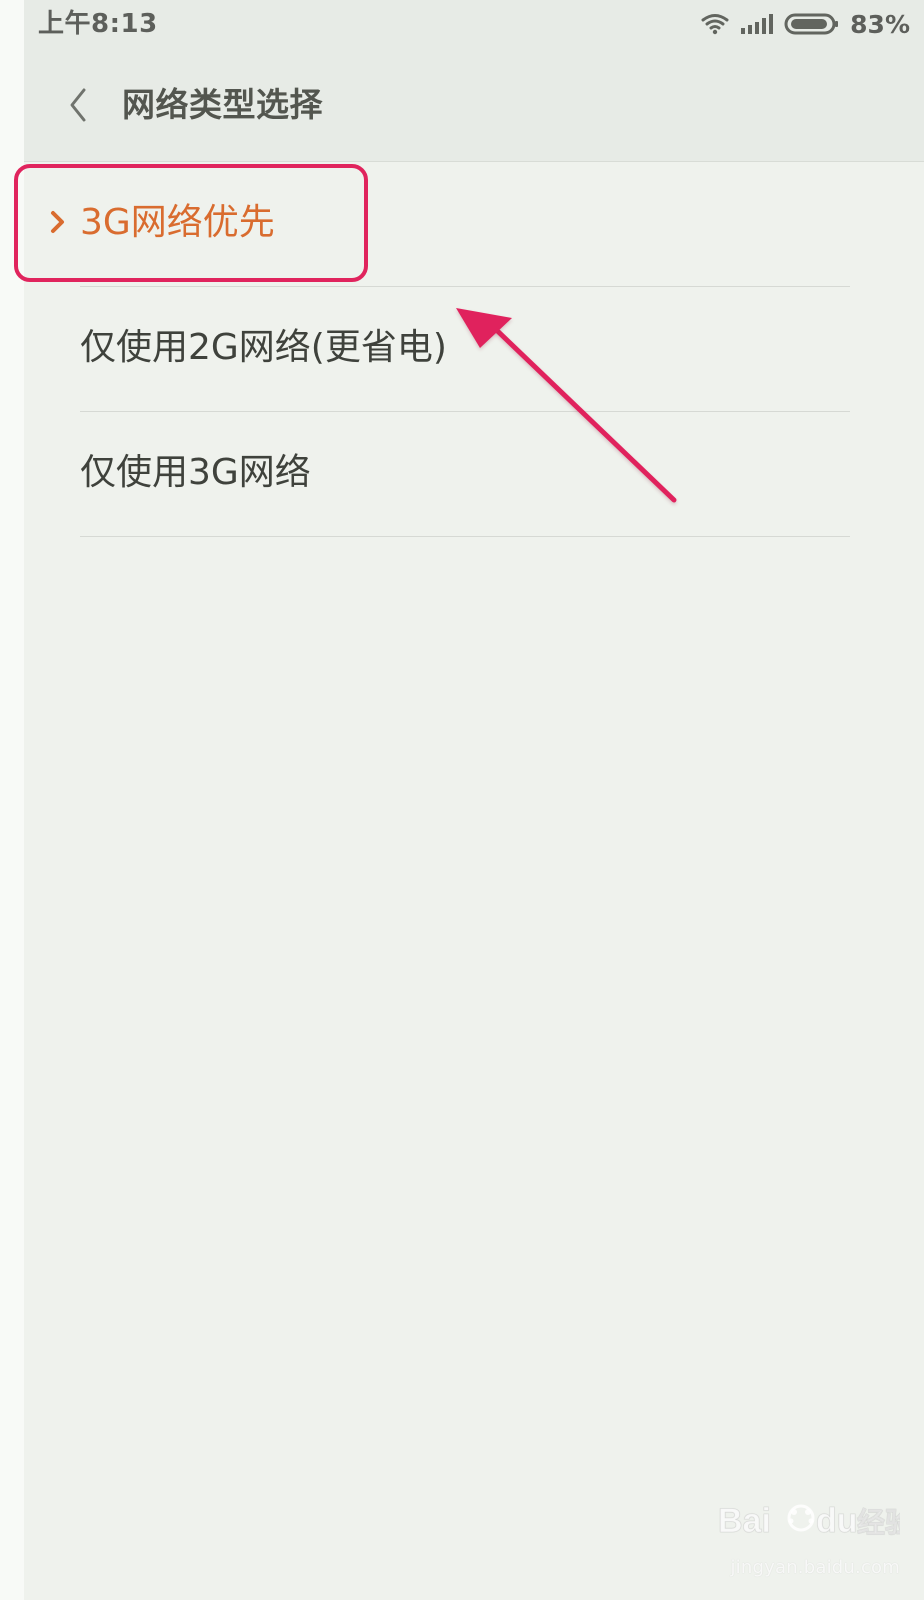  I want to click on svg-text: Bai, so click(744, 1521).